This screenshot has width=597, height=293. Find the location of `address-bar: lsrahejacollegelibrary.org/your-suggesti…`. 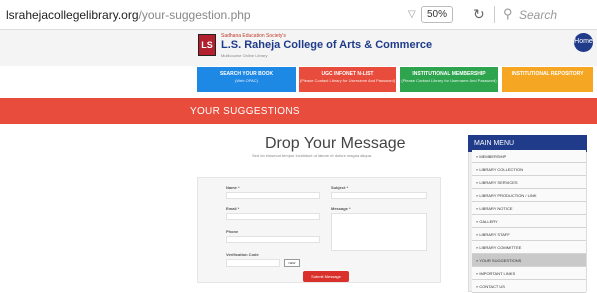

address-bar: lsrahejacollegelibrary.org/your-suggesti… is located at coordinates (128, 15).